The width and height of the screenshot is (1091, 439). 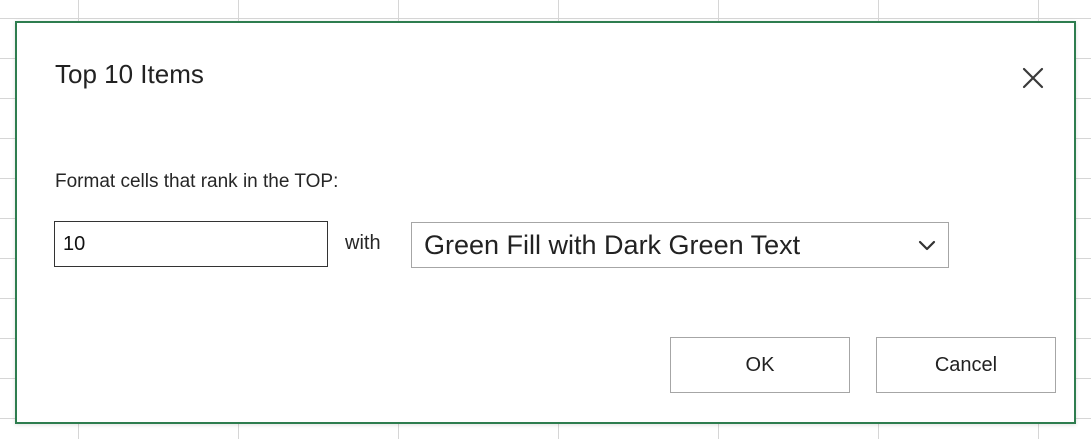 I want to click on dialog-title: Top 10 Items, so click(x=129, y=74).